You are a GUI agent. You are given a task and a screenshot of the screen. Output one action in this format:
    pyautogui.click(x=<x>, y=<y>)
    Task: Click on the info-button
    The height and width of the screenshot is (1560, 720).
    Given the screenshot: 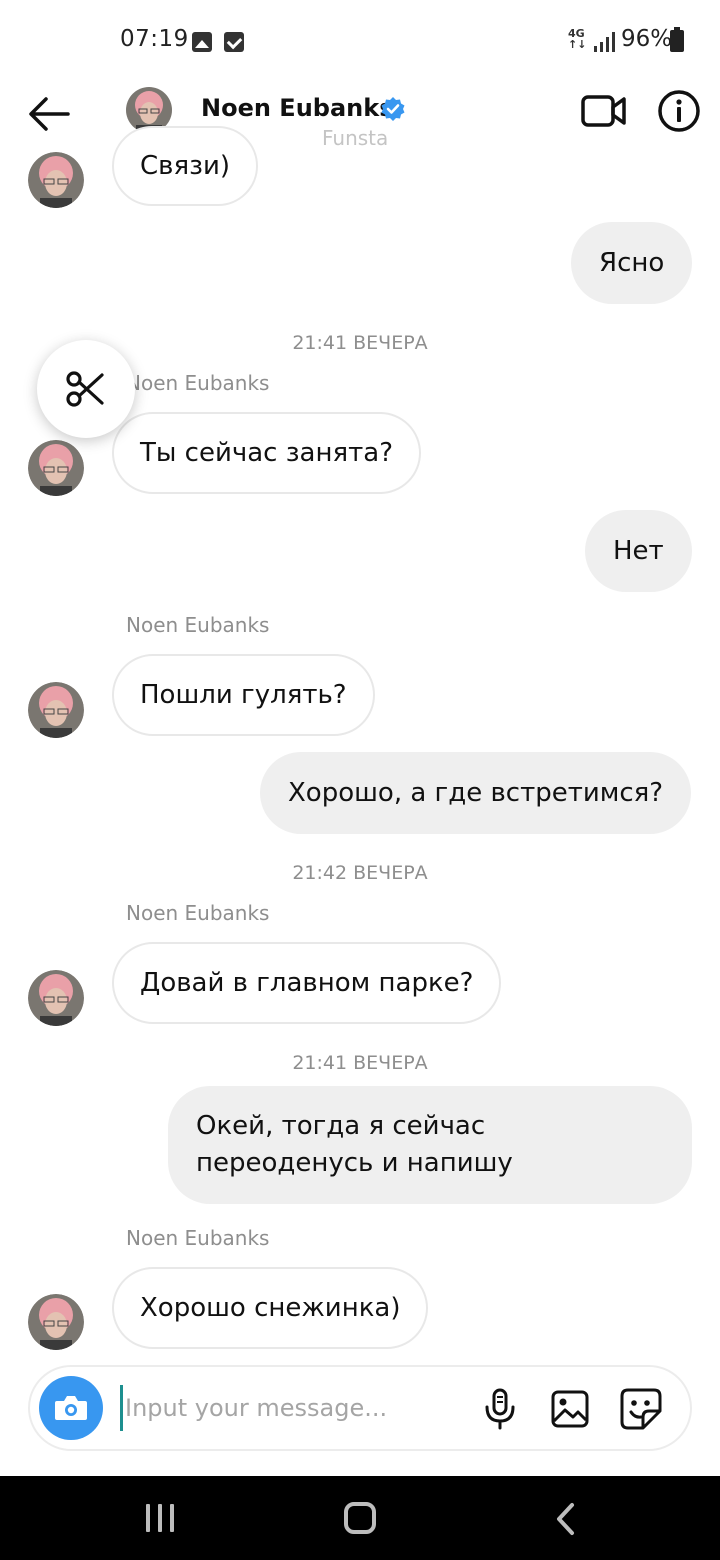 What is the action you would take?
    pyautogui.click(x=679, y=111)
    